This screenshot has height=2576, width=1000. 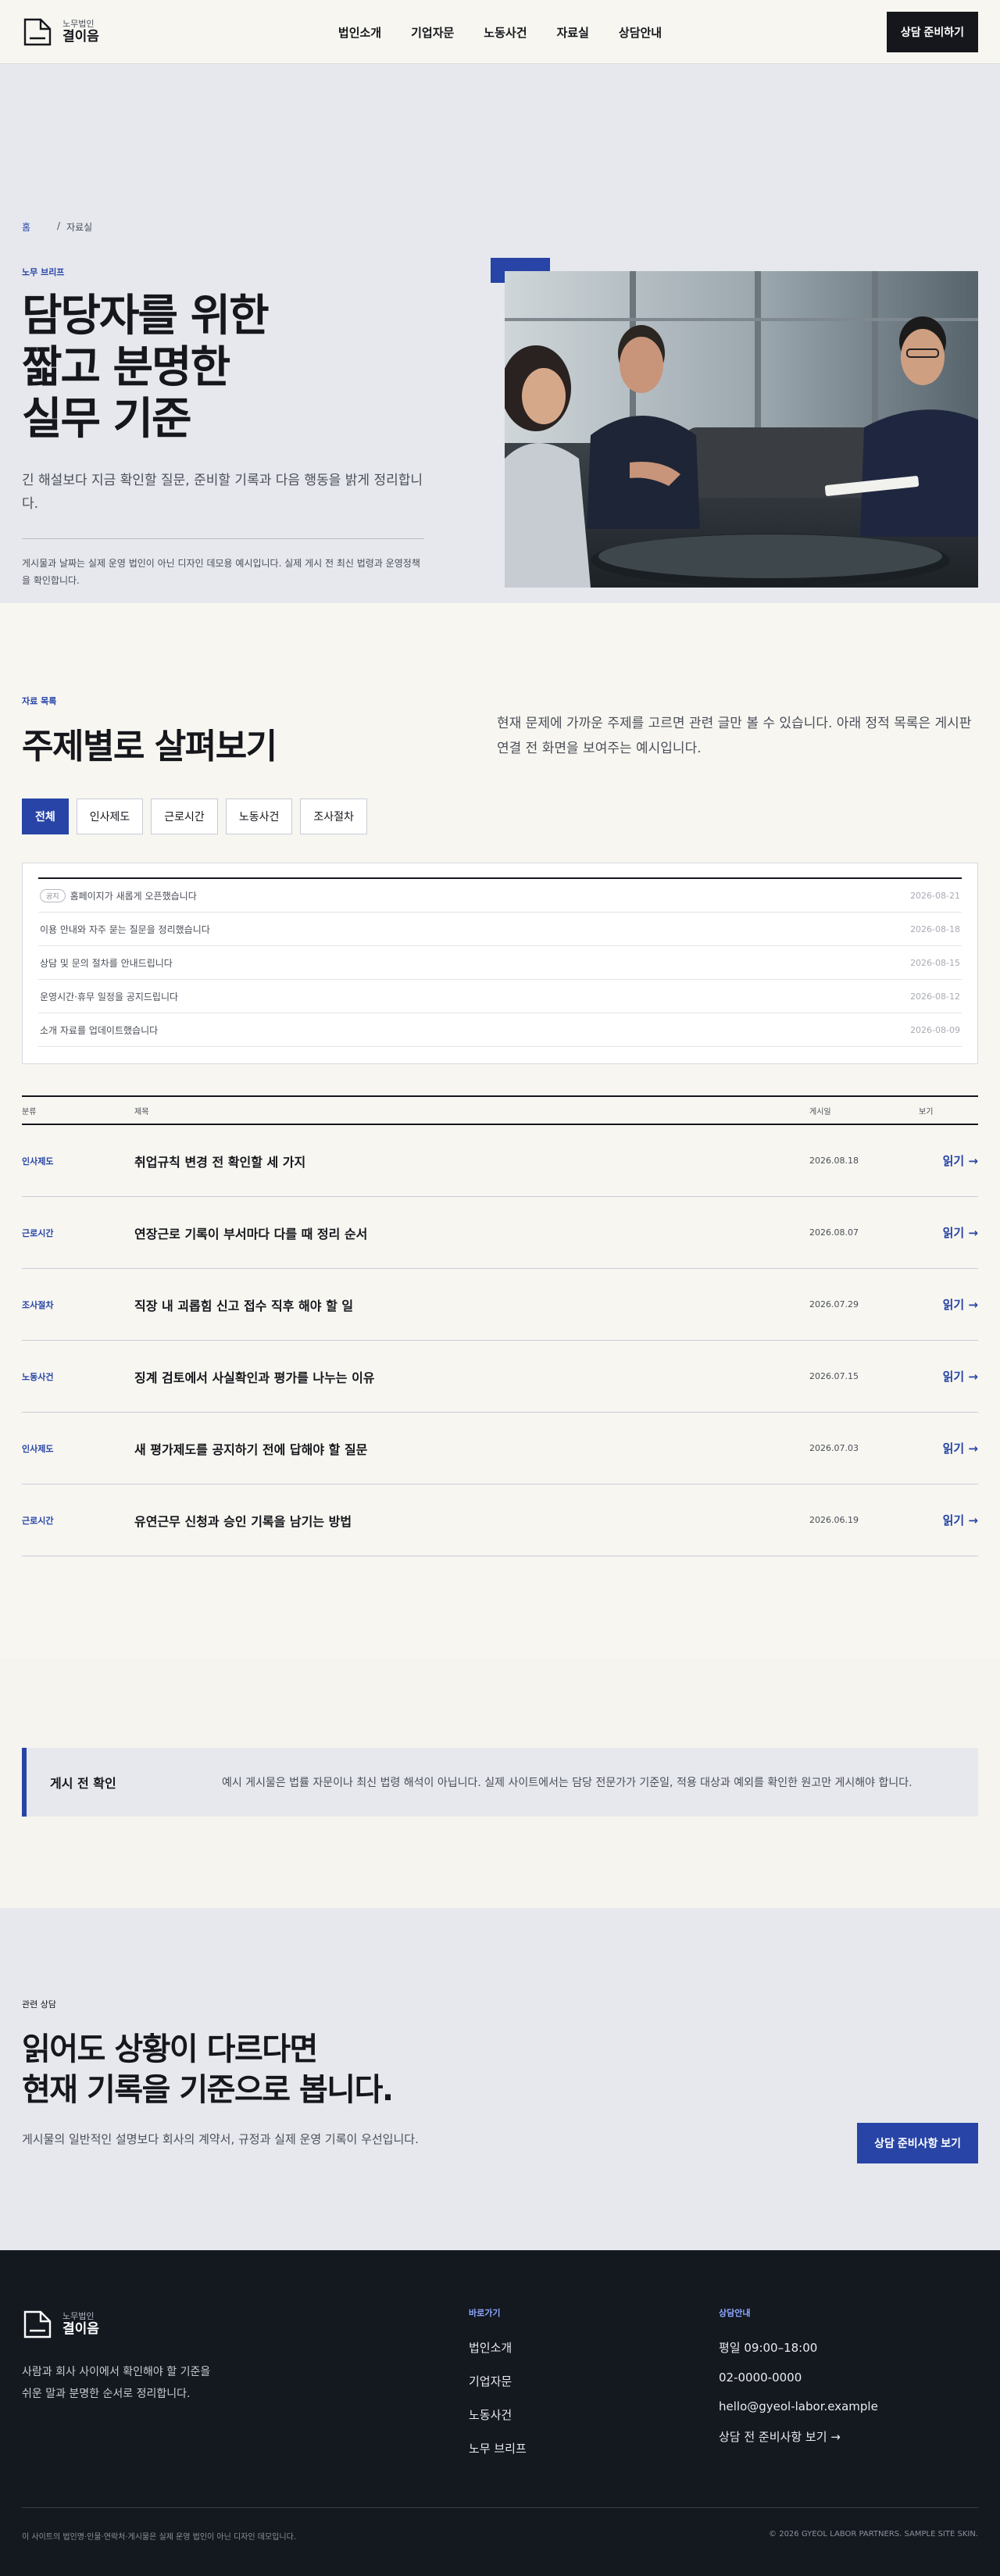 I want to click on notice-title: 소개 자료를 업데이트했습니다, so click(x=99, y=1030).